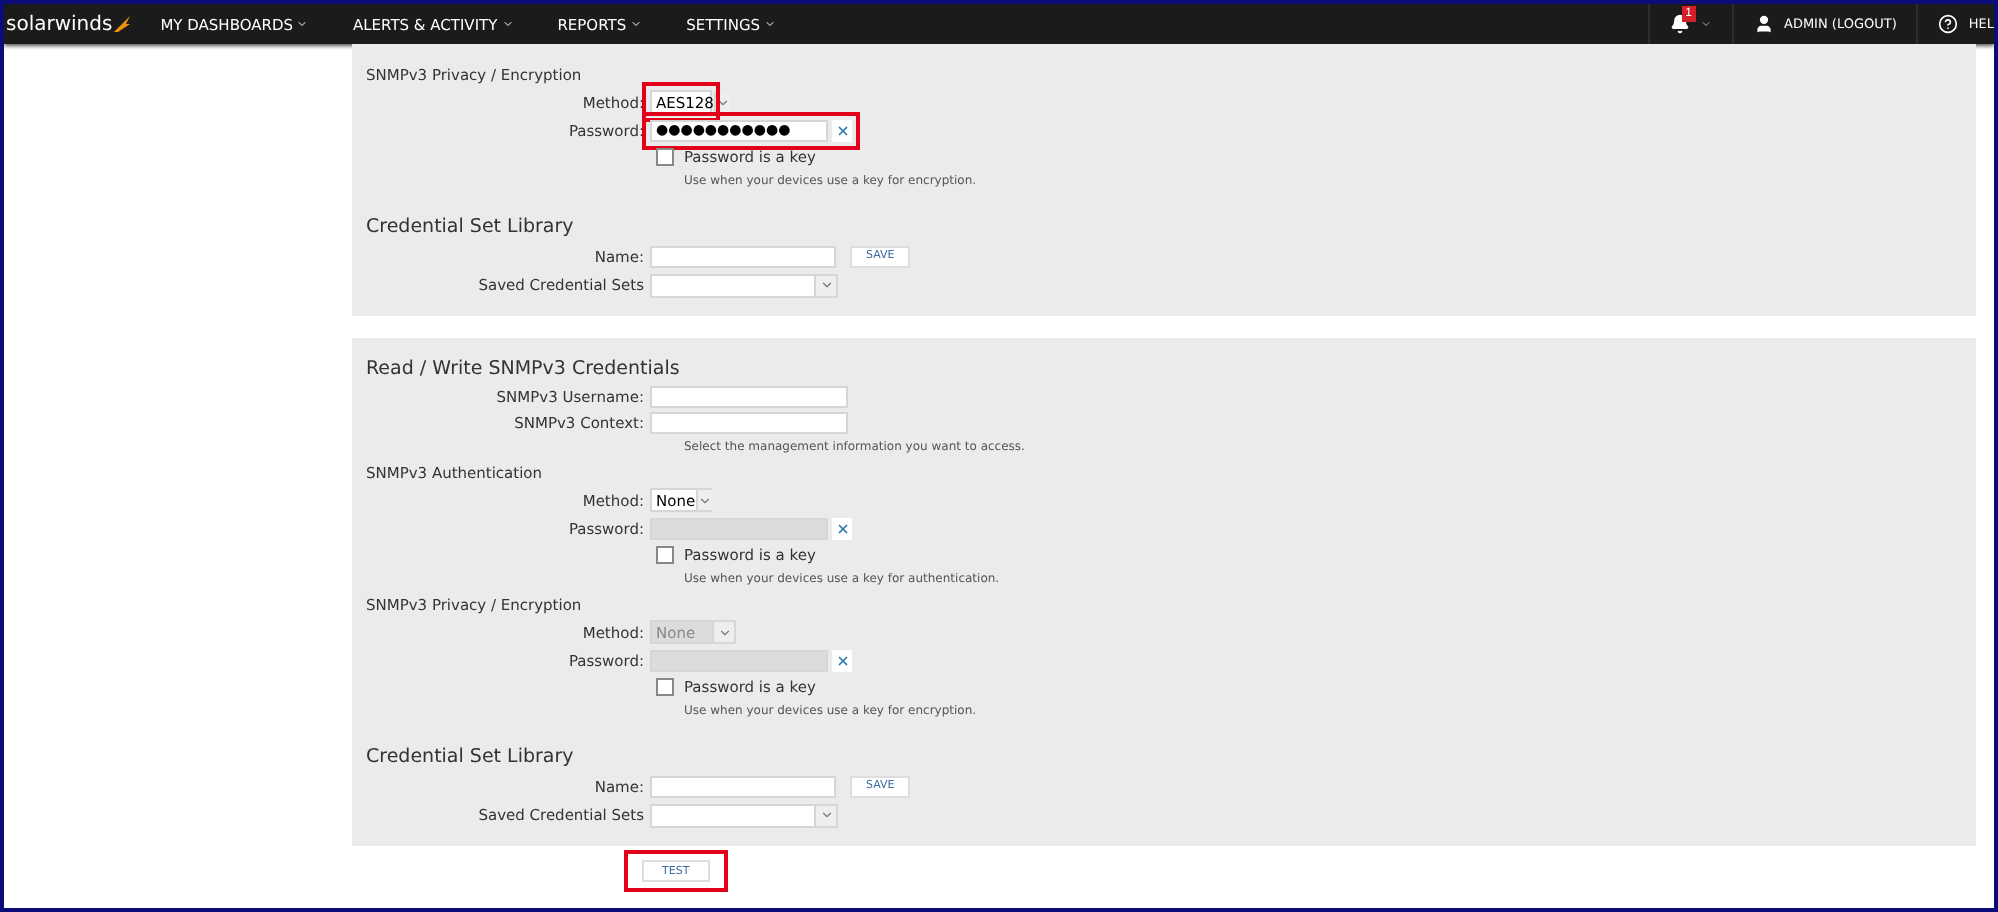 This screenshot has height=912, width=1998. What do you see at coordinates (122, 24) in the screenshot?
I see `flame-icon` at bounding box center [122, 24].